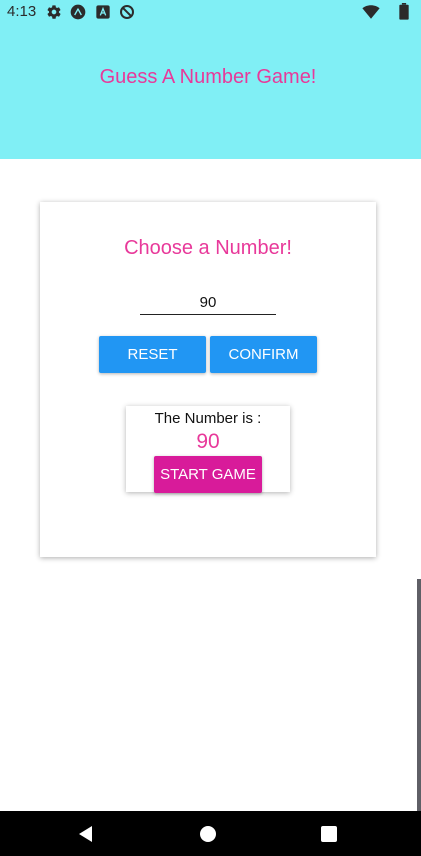 The height and width of the screenshot is (856, 421). Describe the element at coordinates (78, 12) in the screenshot. I see `expo-icon` at that location.